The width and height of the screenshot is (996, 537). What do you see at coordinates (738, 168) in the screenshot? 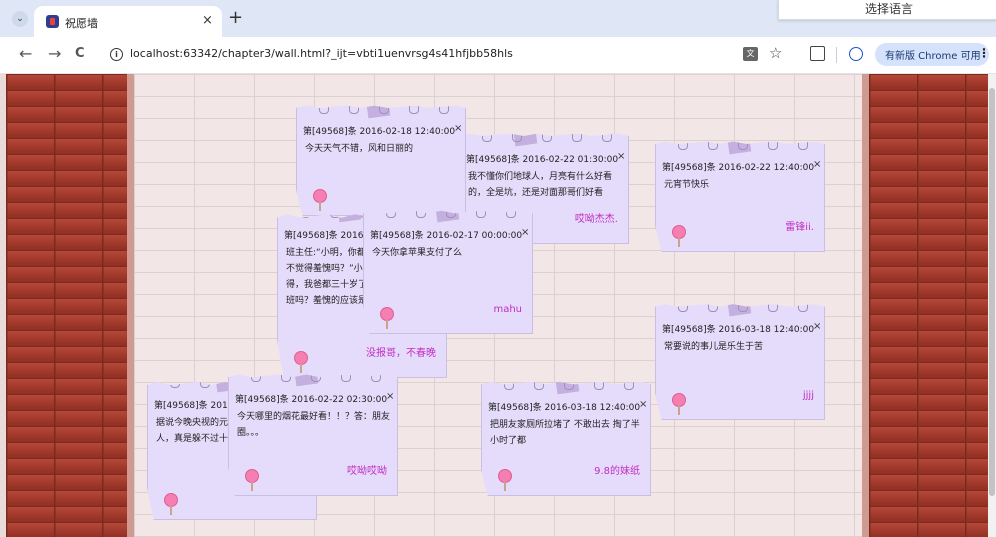
I see `note-header: 第[49568]条 2016-02-22 12:40:00` at bounding box center [738, 168].